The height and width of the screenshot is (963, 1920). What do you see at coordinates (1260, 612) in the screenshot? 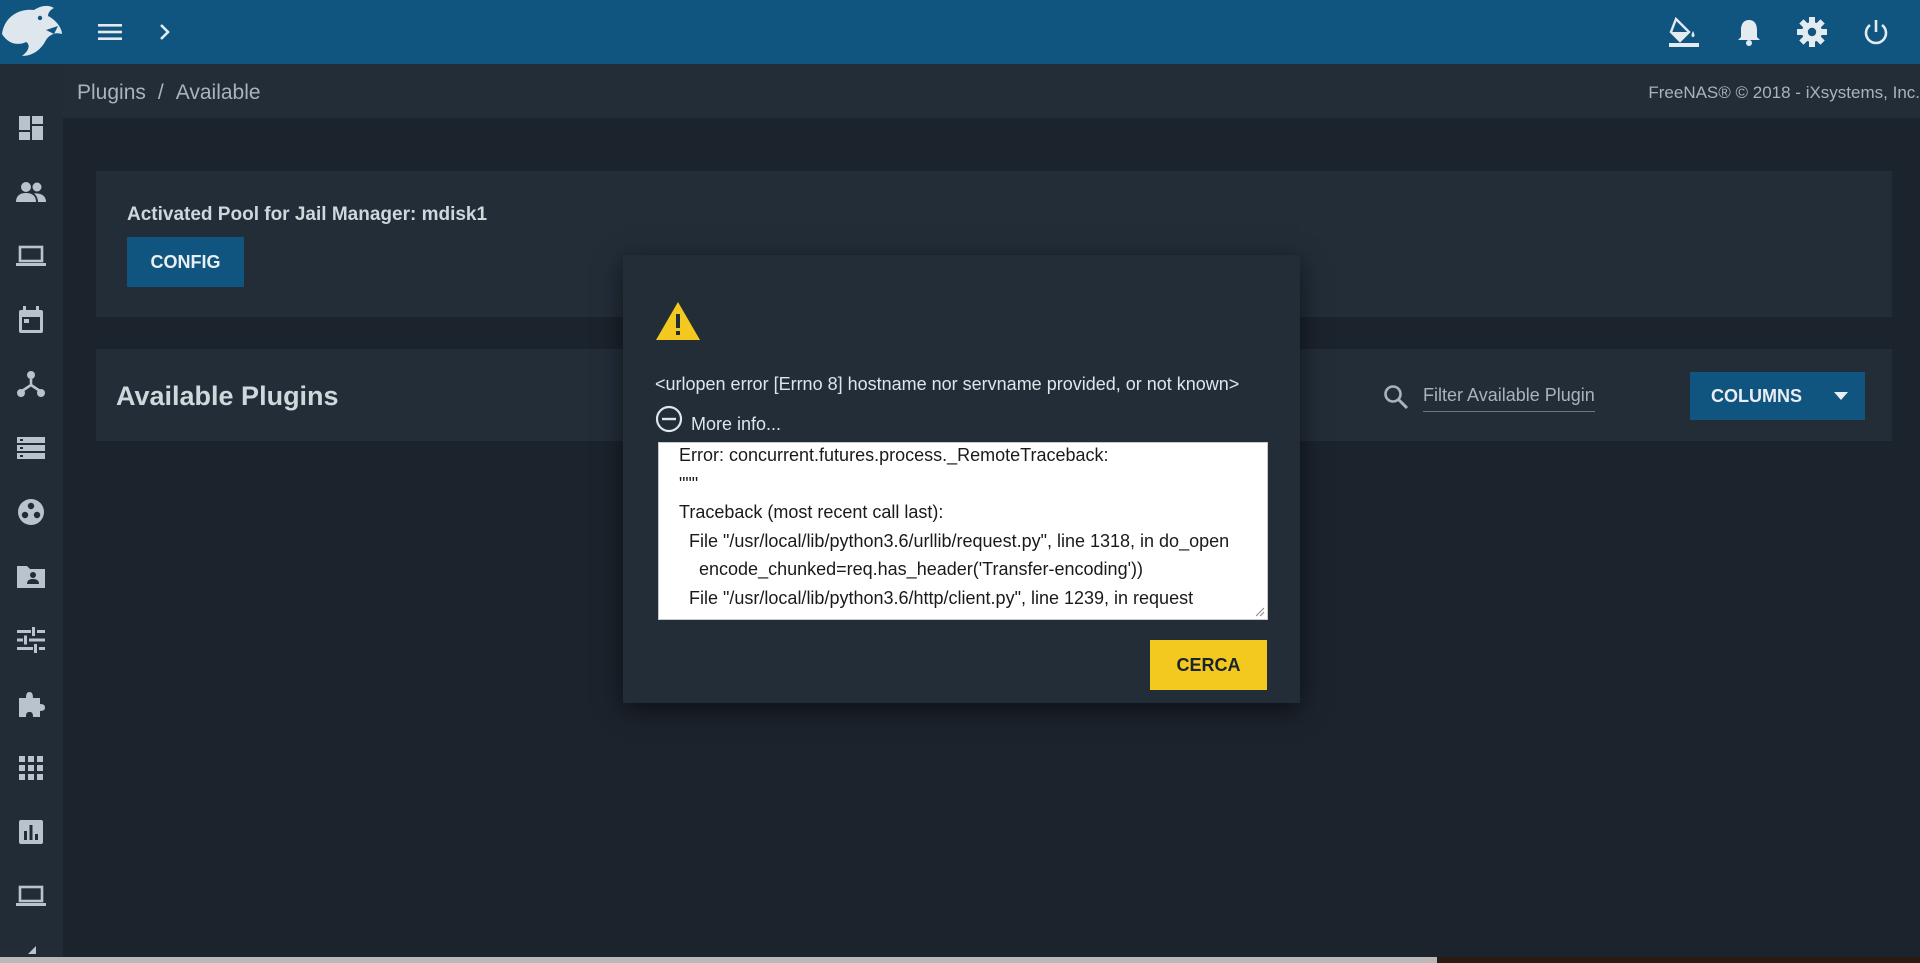
I see `resize-grip-icon` at bounding box center [1260, 612].